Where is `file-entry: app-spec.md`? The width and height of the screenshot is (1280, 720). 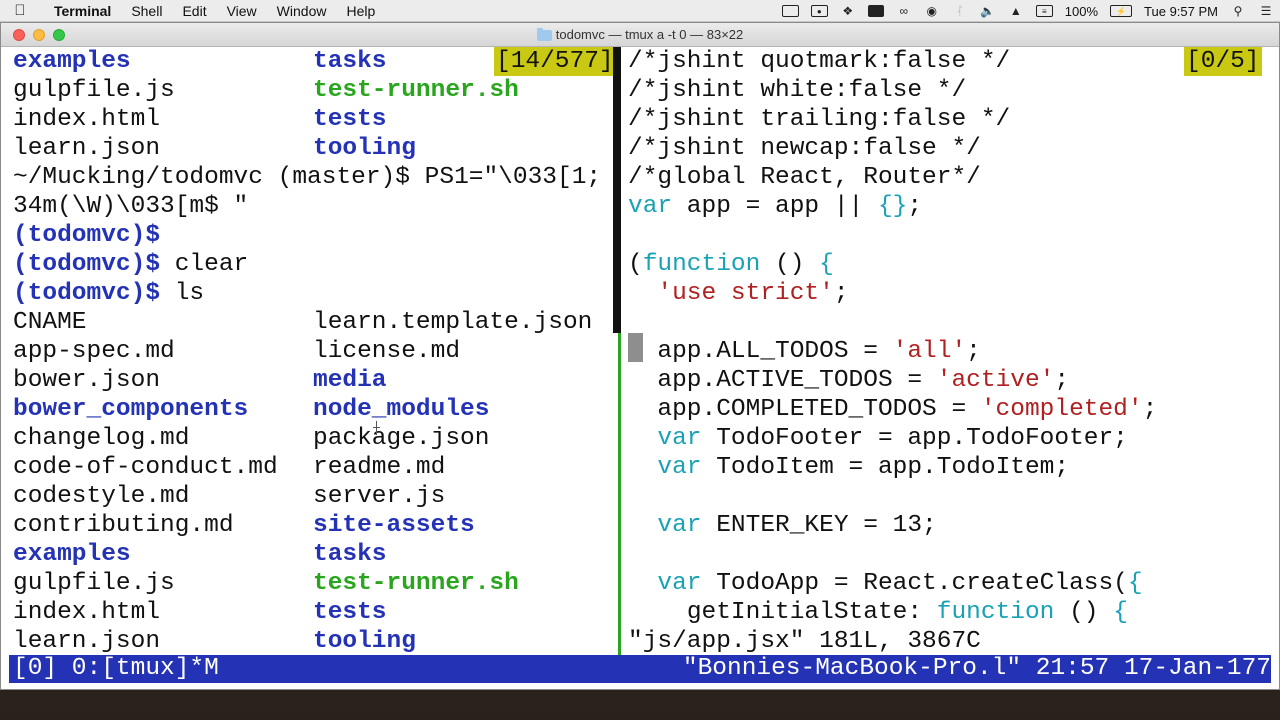
file-entry: app-spec.md is located at coordinates (94, 351).